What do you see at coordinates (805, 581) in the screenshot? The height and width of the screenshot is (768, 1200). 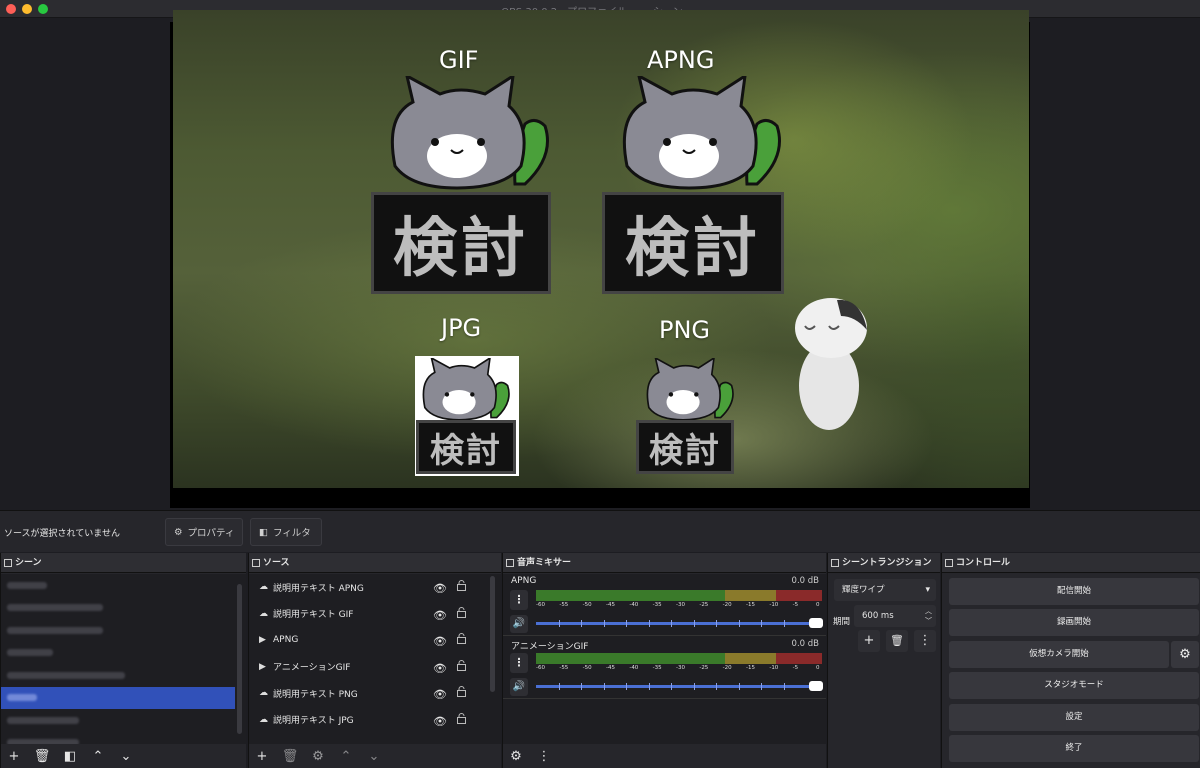 I see `channel-db: 0.0 dB` at bounding box center [805, 581].